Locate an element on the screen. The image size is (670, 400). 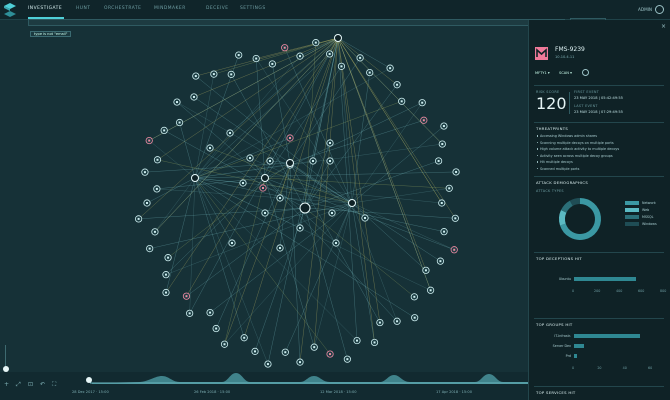
timeline-handle is located at coordinates (89, 380).